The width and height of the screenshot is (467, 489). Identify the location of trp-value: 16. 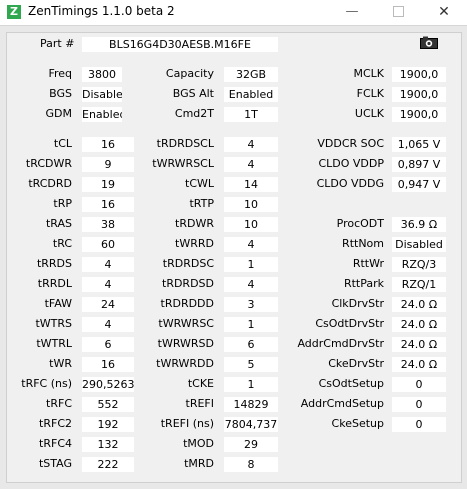
(108, 204).